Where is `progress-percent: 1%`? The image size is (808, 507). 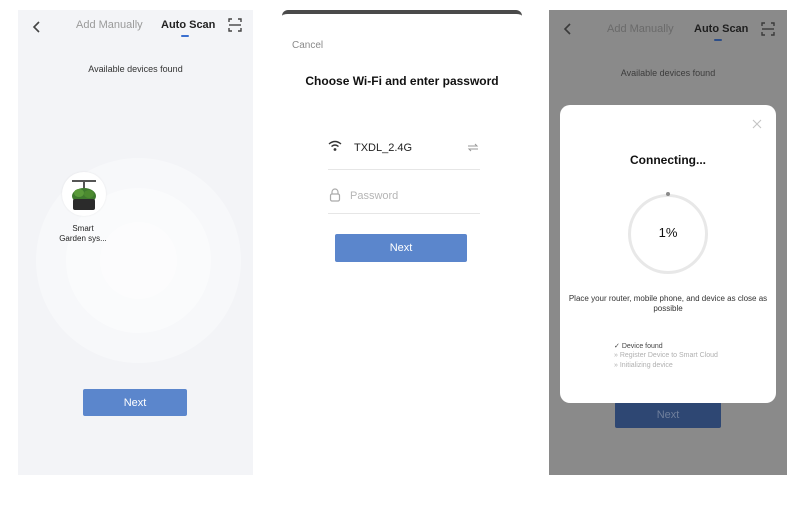 progress-percent: 1% is located at coordinates (668, 232).